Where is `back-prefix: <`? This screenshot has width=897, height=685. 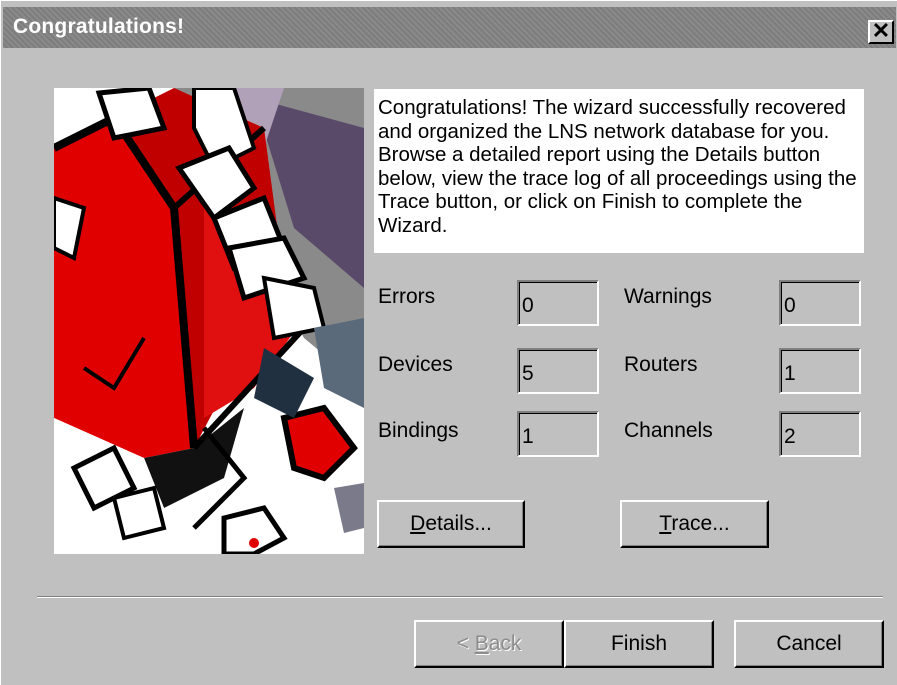 back-prefix: < is located at coordinates (465, 643).